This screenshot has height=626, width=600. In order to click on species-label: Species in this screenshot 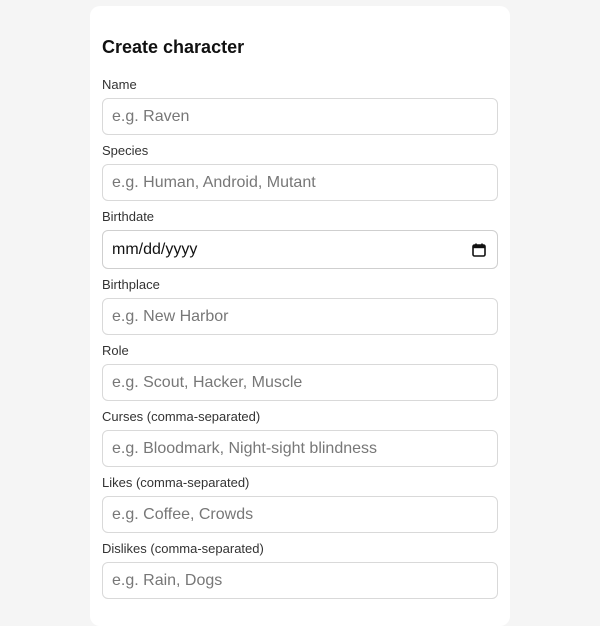, I will do `click(125, 150)`.